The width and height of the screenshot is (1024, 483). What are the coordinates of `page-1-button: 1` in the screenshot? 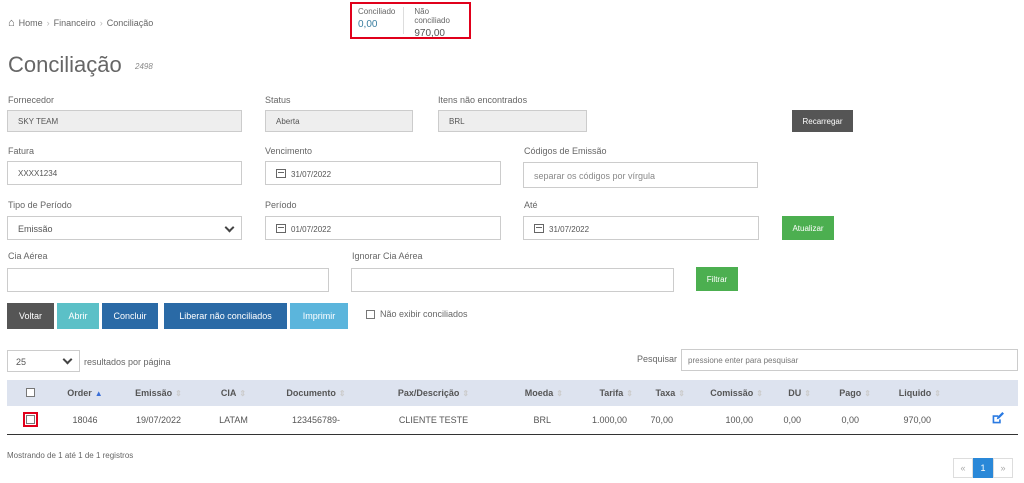 It's located at (983, 468).